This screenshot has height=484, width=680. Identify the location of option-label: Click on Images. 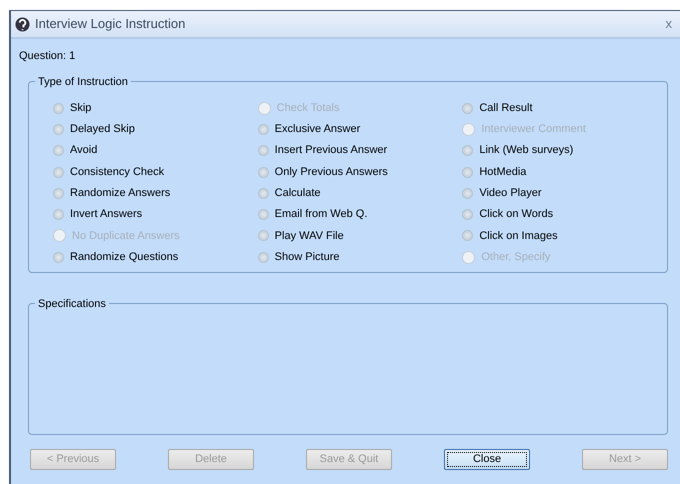
(518, 236).